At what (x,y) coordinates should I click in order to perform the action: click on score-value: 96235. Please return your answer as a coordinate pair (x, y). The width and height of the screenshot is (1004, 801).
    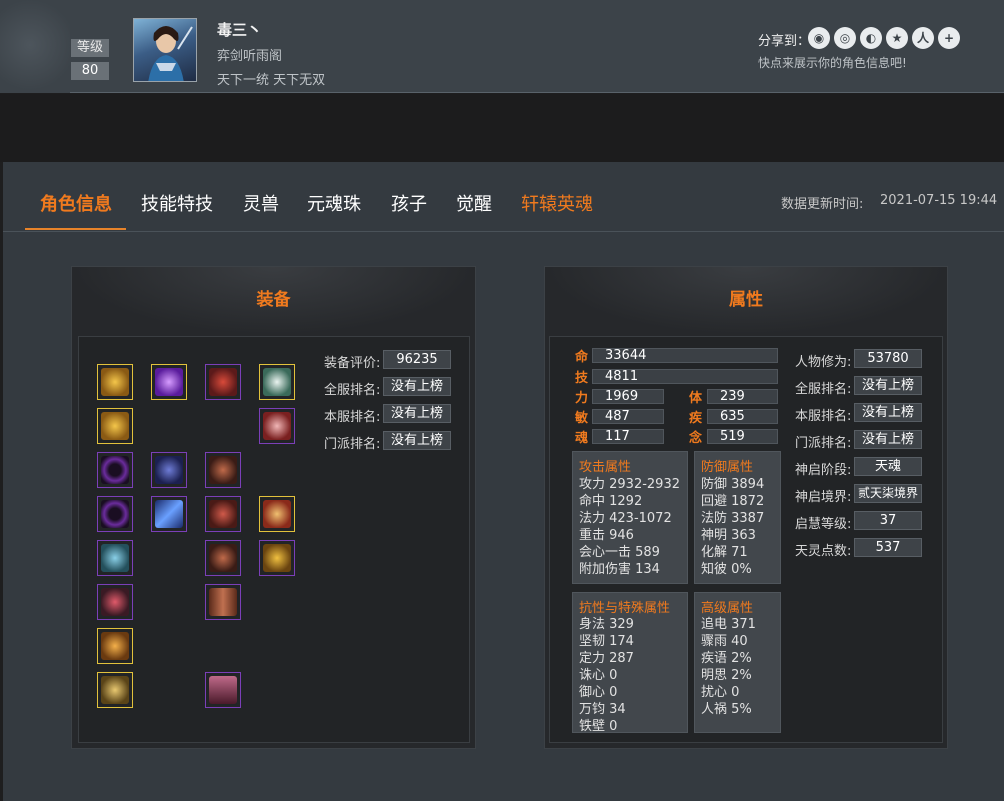
    Looking at the image, I should click on (417, 359).